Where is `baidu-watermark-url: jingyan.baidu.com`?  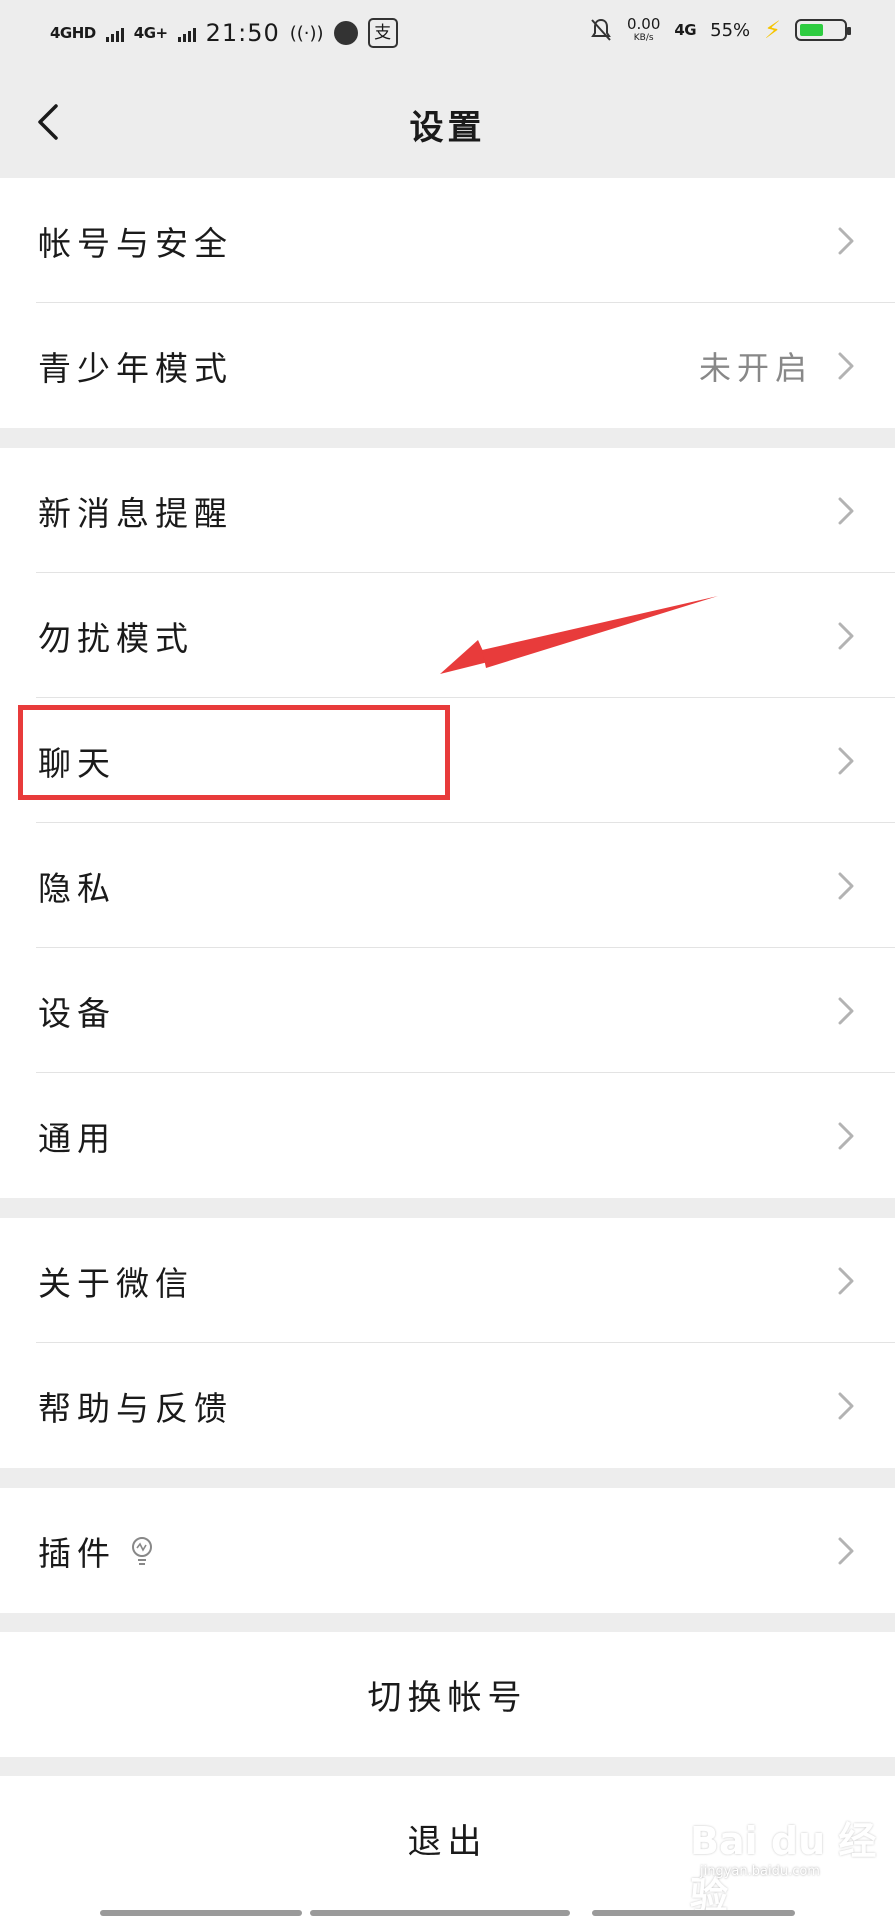 baidu-watermark-url: jingyan.baidu.com is located at coordinates (760, 1871).